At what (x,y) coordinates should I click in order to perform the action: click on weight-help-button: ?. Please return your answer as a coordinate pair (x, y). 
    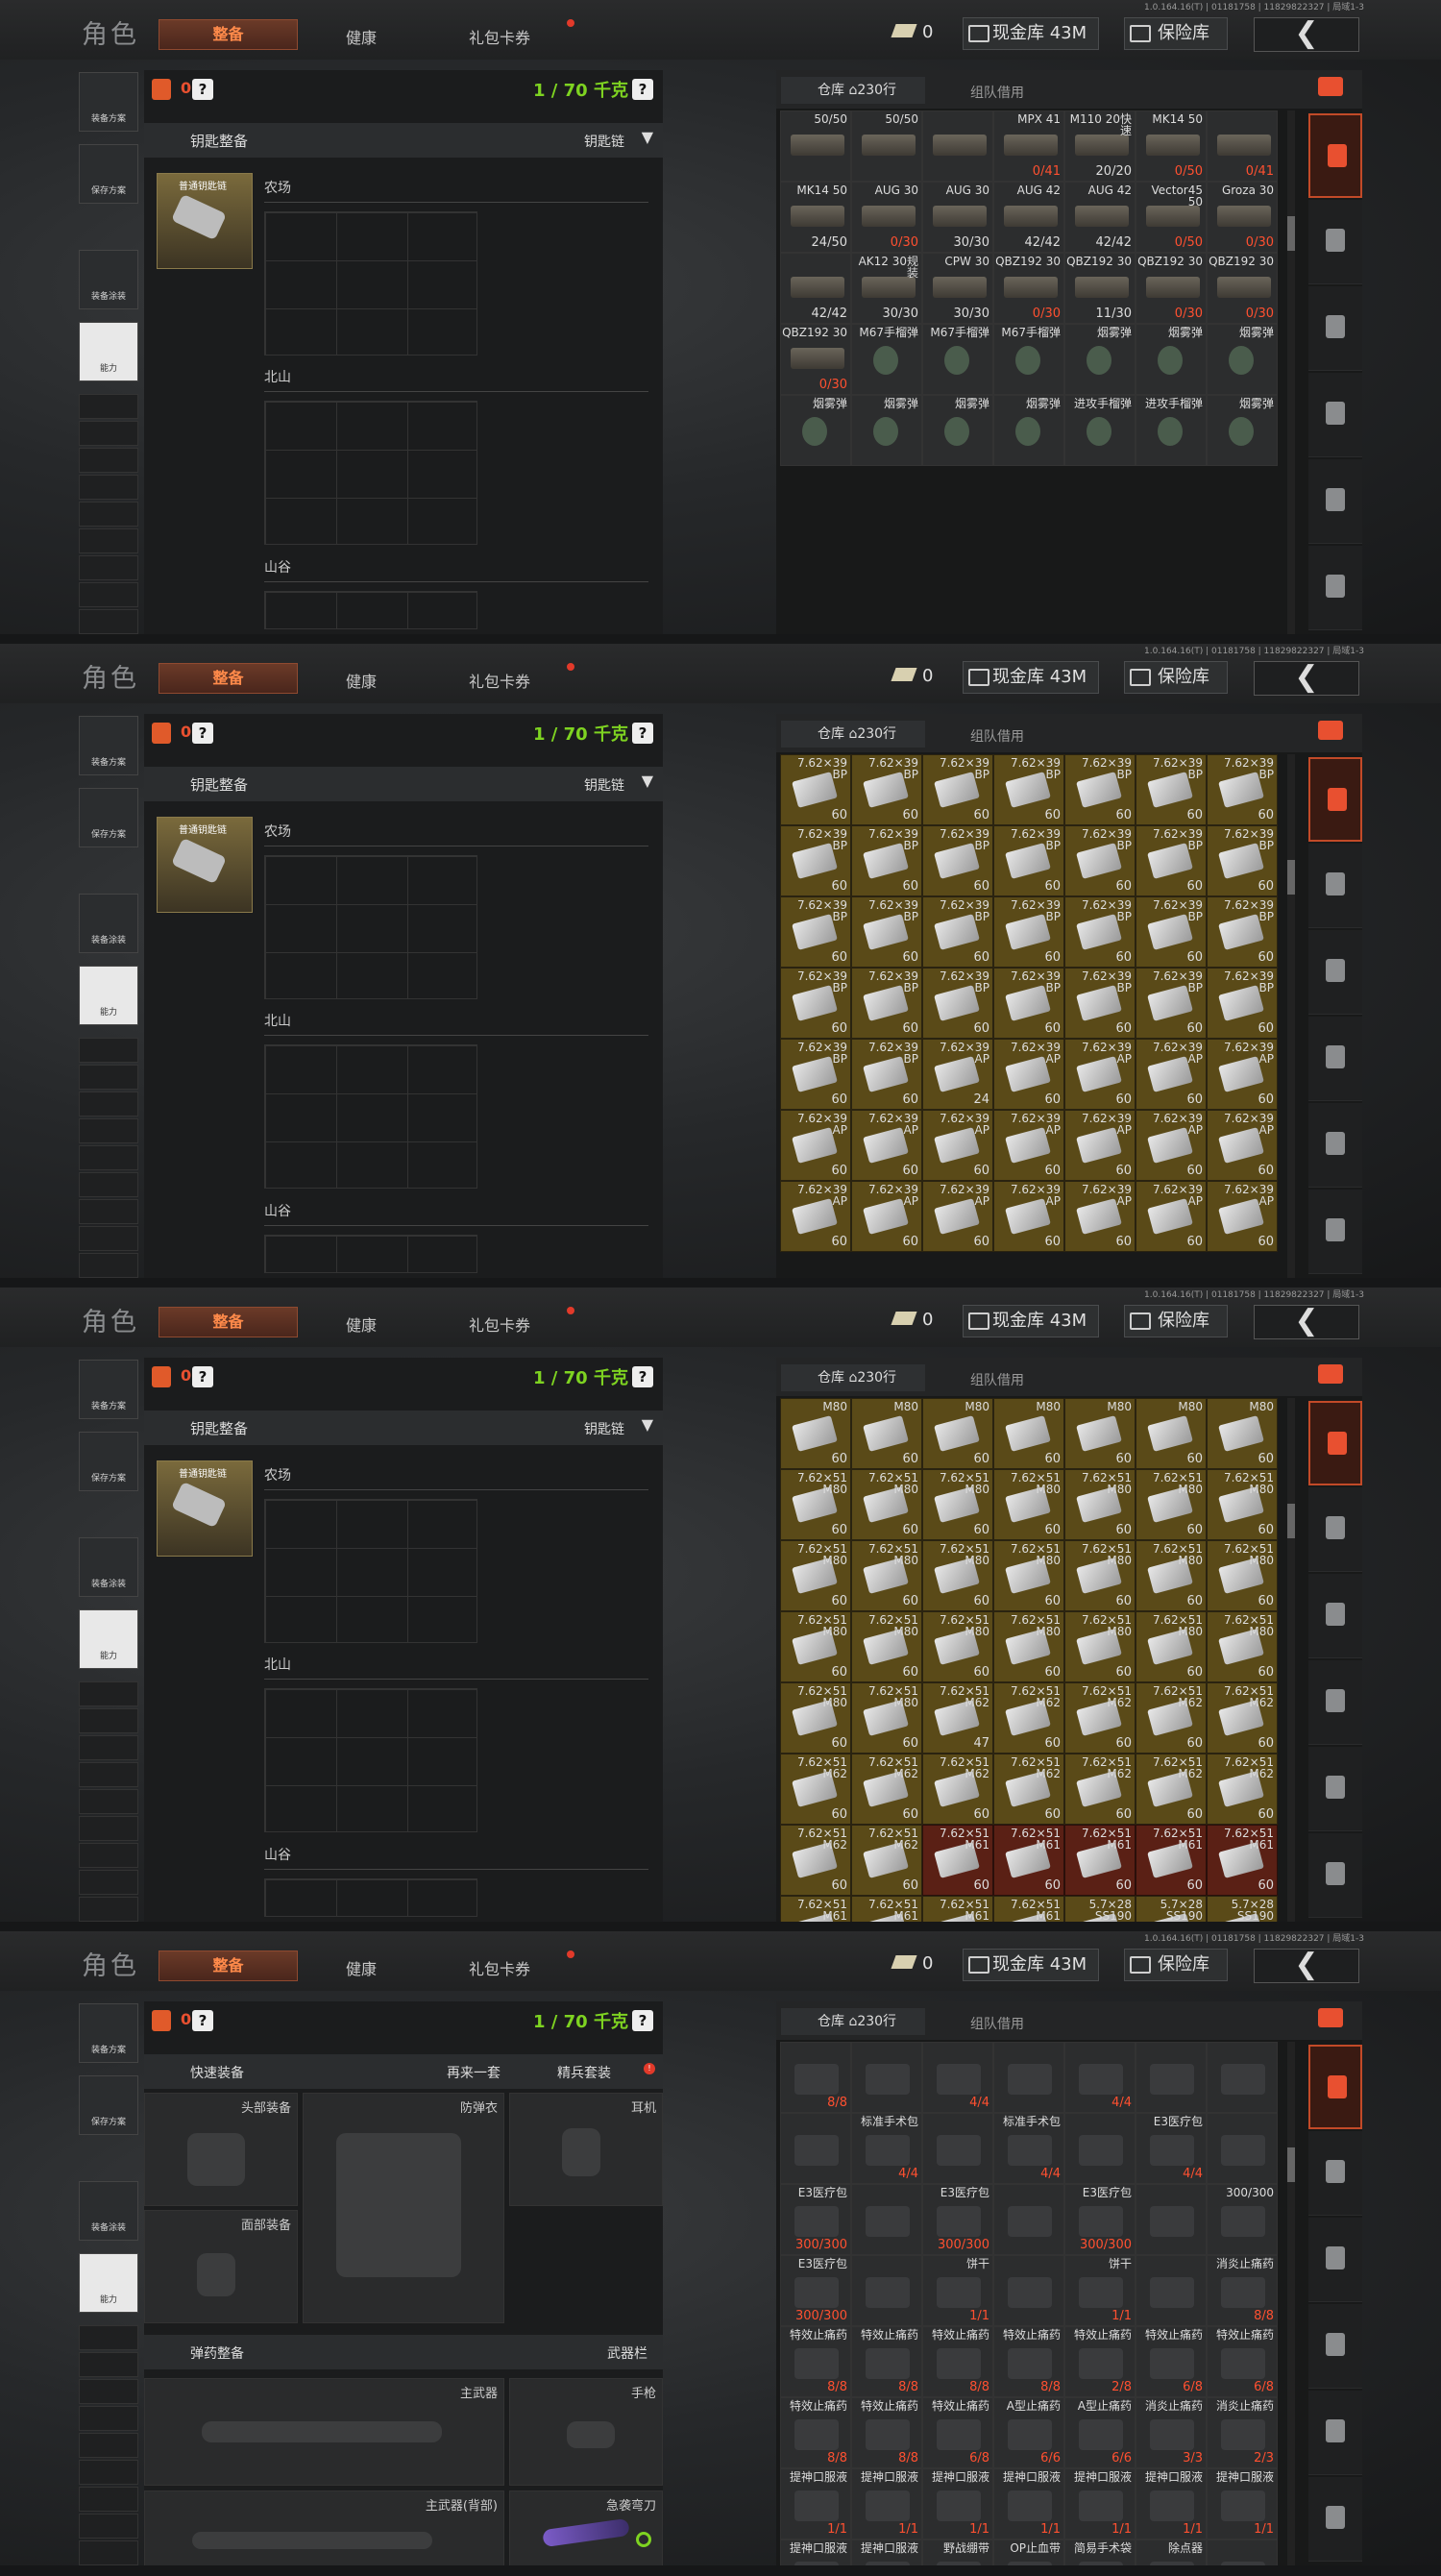
    Looking at the image, I should click on (642, 89).